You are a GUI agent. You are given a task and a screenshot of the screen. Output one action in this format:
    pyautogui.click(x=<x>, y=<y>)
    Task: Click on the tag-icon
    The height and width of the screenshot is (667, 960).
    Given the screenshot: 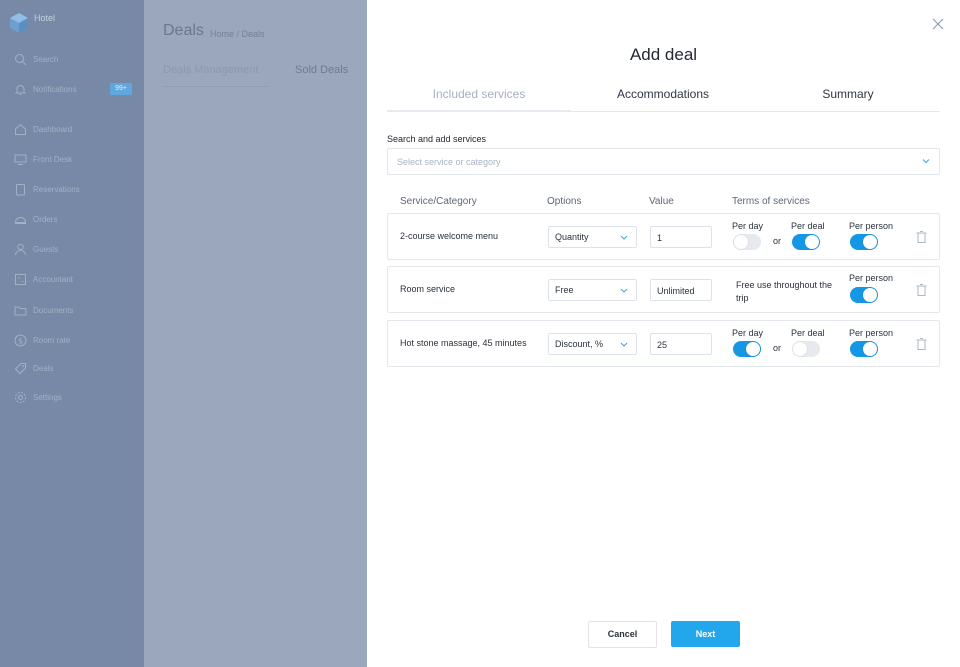 What is the action you would take?
    pyautogui.click(x=20, y=368)
    